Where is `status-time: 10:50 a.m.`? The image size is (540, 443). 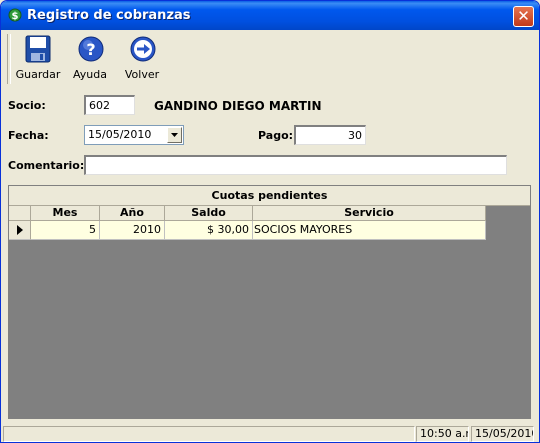
status-time: 10:50 a.m. is located at coordinates (442, 434).